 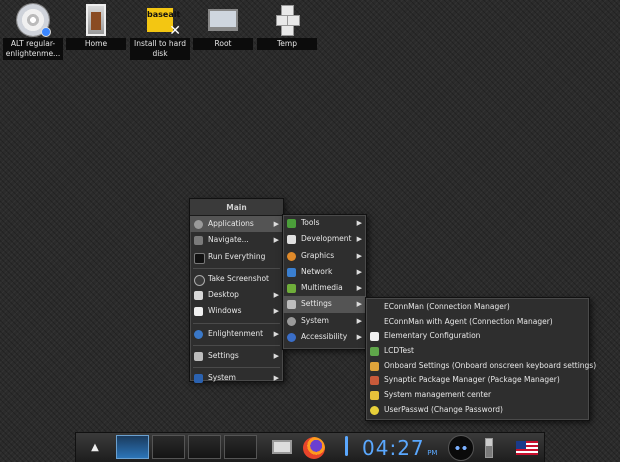 I want to click on main-menu-title: Main, so click(x=236, y=207).